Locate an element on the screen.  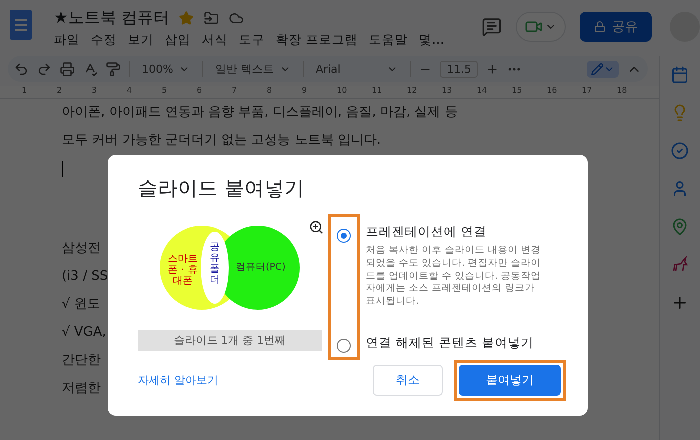
document-title: ★노트북 컴퓨터 is located at coordinates (112, 18).